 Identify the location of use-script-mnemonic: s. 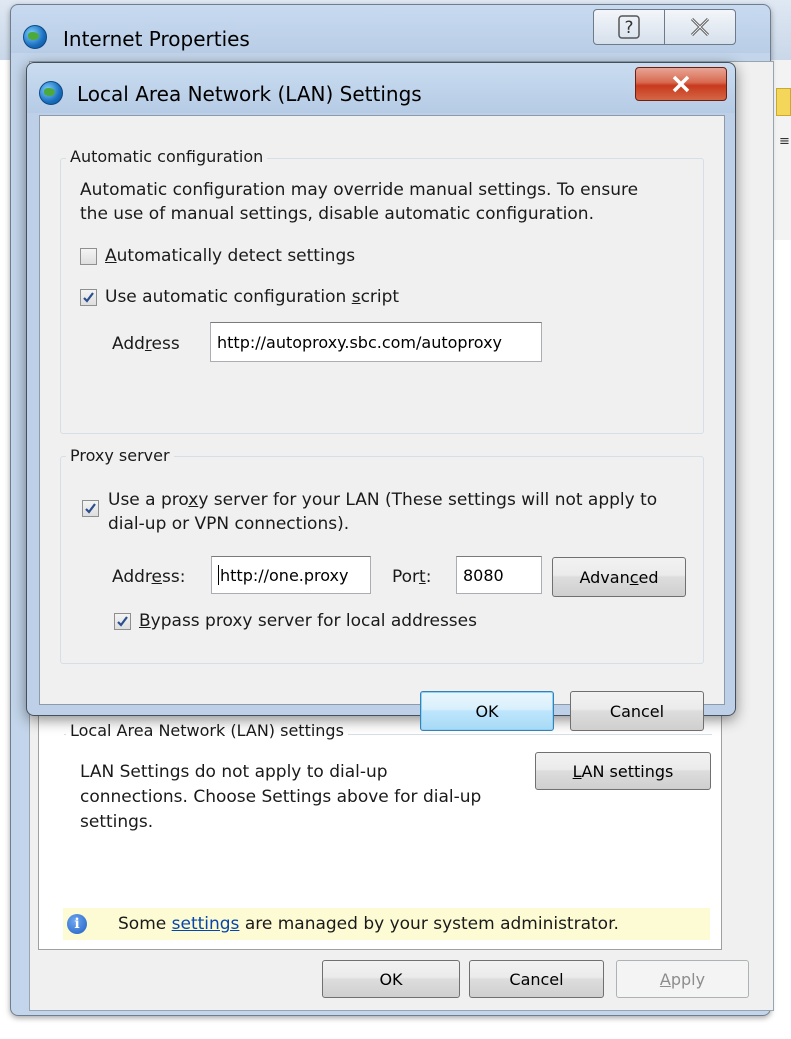
(356, 297).